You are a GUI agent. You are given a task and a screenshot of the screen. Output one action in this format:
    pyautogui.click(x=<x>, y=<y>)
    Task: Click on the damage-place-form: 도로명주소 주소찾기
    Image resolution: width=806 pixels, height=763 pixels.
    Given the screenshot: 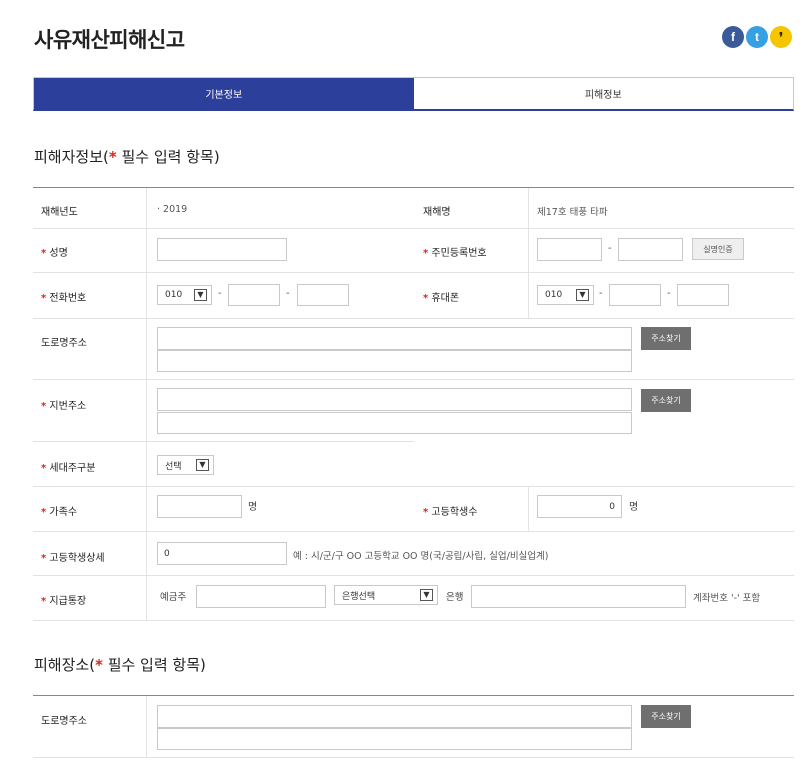 What is the action you would take?
    pyautogui.click(x=413, y=726)
    